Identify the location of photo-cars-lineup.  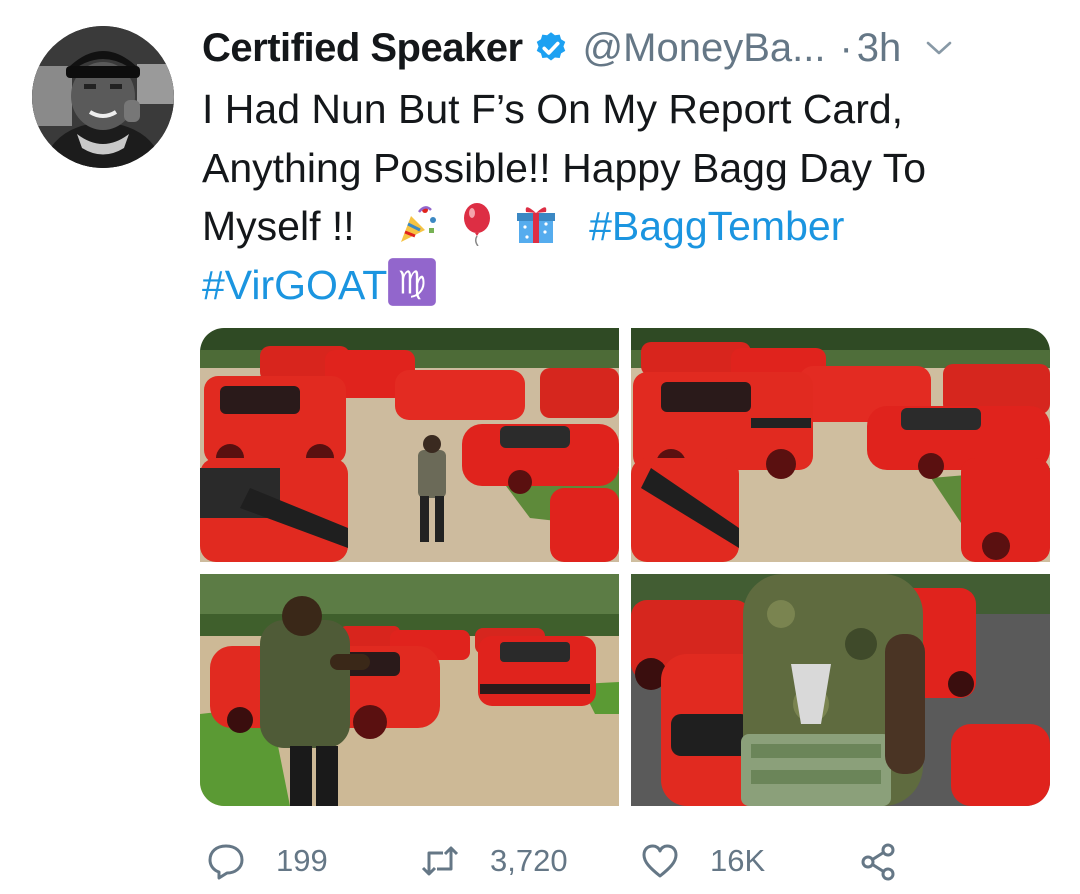
(840, 445).